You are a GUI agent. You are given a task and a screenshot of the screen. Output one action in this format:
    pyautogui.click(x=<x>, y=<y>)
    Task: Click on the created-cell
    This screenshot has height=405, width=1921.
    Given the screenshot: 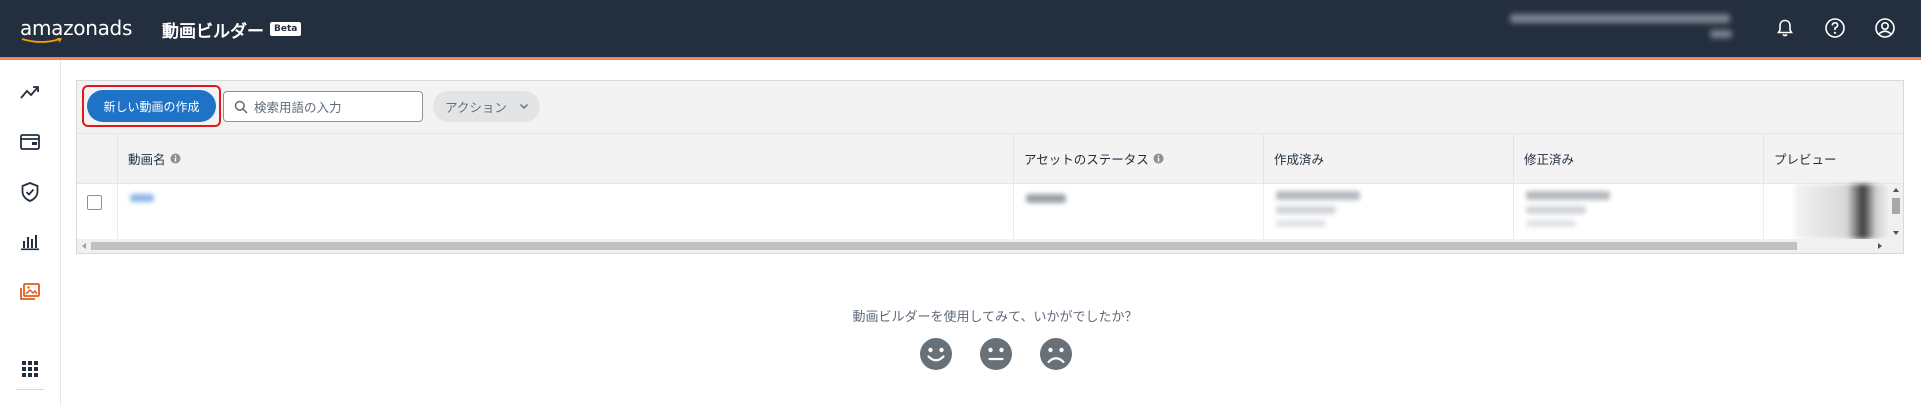 What is the action you would take?
    pyautogui.click(x=1388, y=211)
    